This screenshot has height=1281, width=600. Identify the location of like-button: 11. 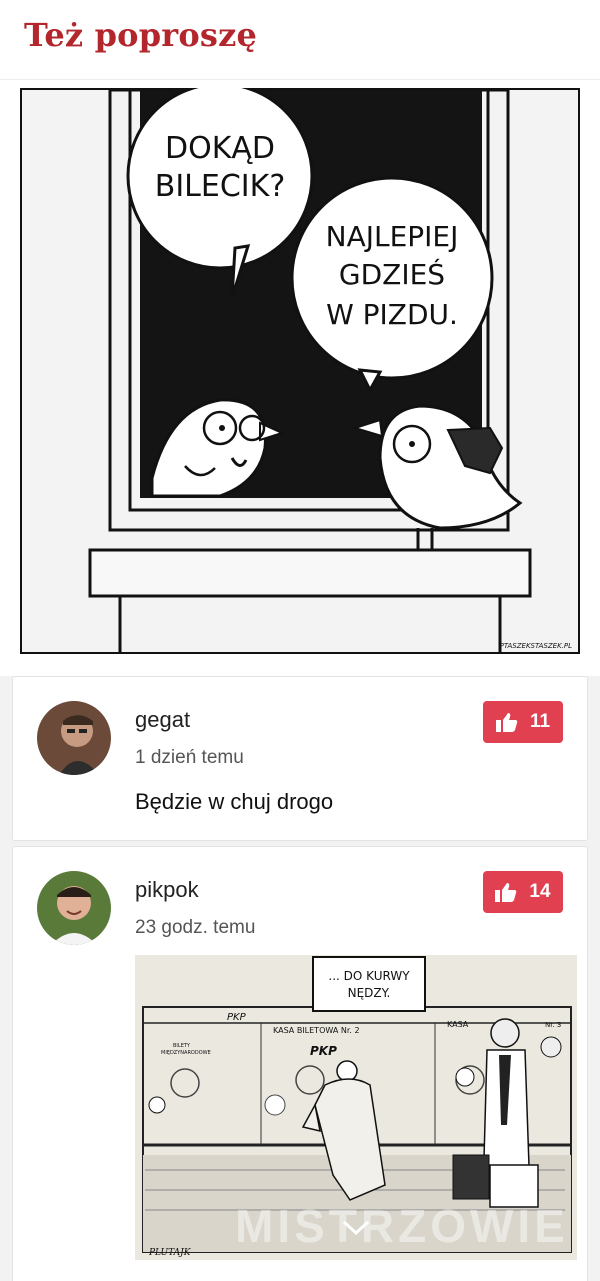
(523, 722).